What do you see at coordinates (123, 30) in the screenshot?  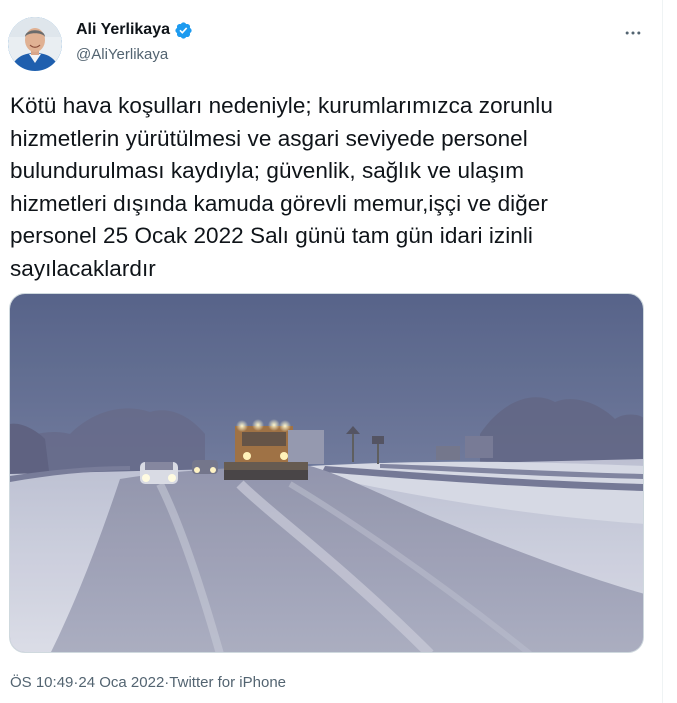 I see `author-display-name: Ali Yerlikaya` at bounding box center [123, 30].